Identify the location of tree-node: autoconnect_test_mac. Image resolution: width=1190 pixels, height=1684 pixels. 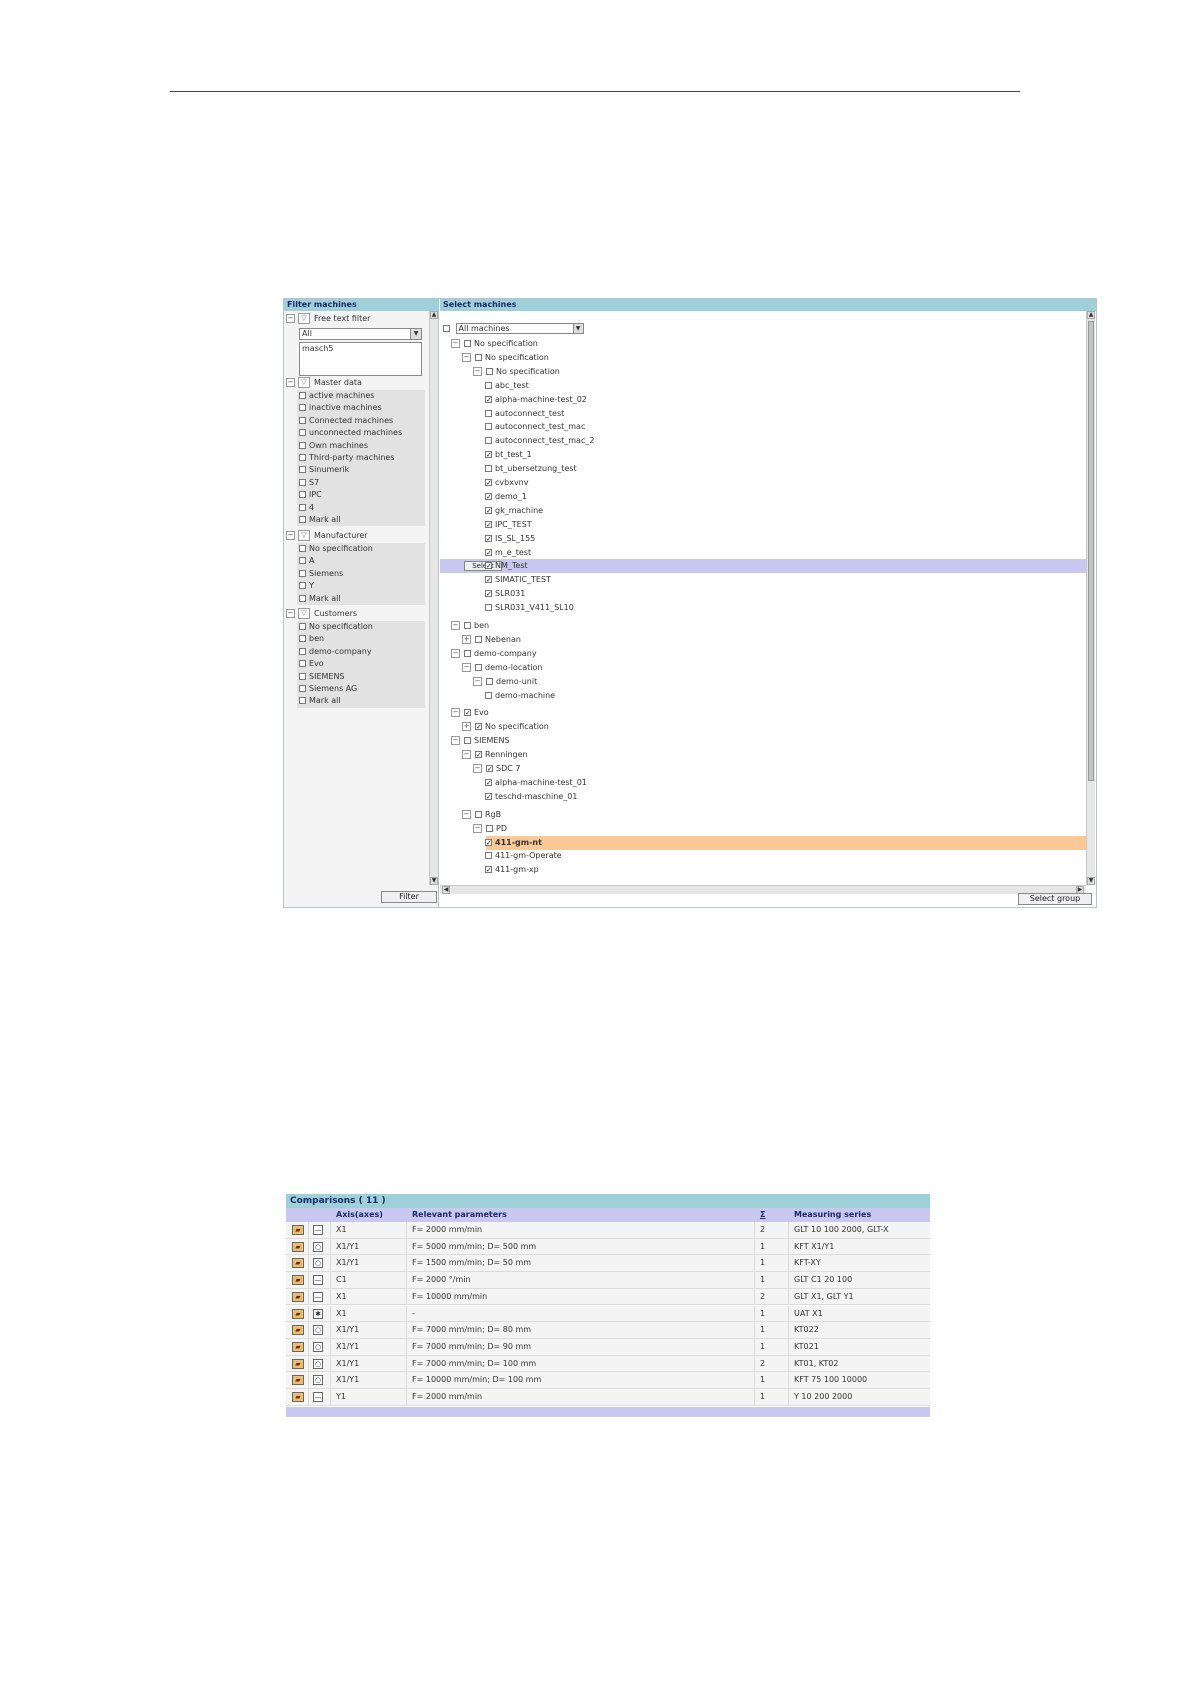
(535, 427).